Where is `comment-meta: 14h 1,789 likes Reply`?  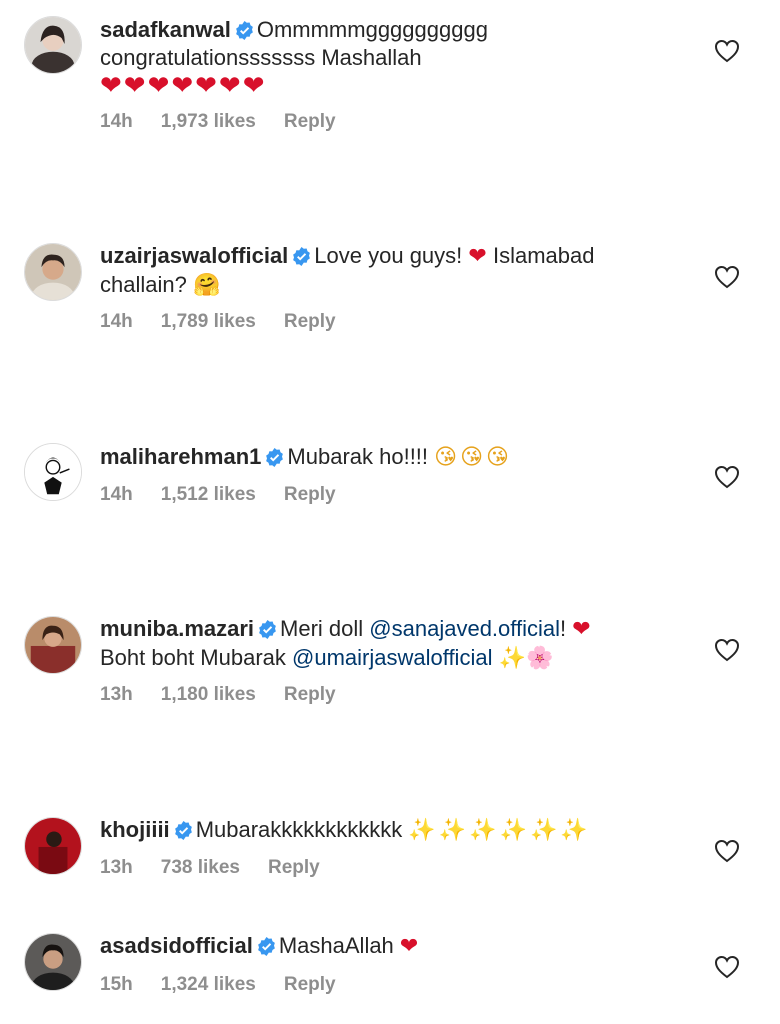 comment-meta: 14h 1,789 likes Reply is located at coordinates (232, 322).